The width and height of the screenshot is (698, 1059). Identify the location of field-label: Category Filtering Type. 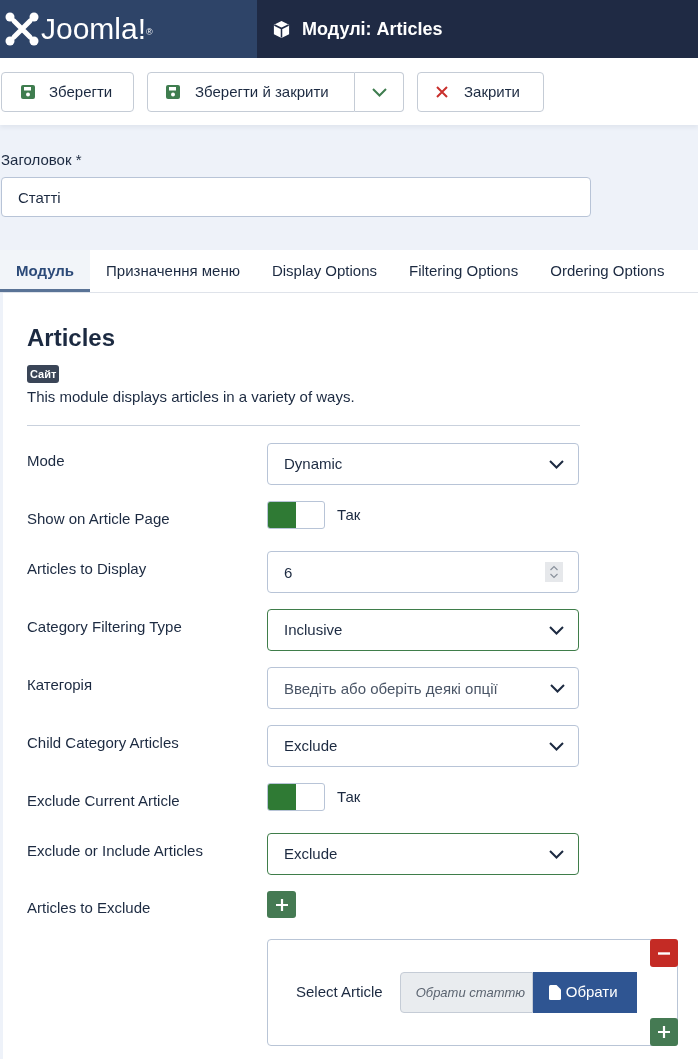
(104, 626).